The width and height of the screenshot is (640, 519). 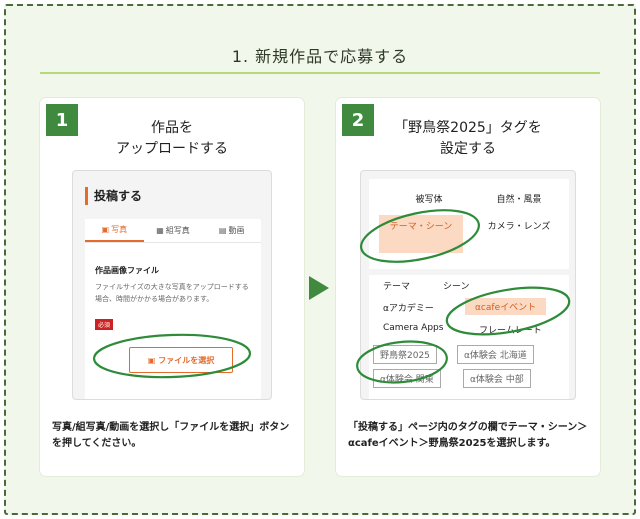 What do you see at coordinates (172, 293) in the screenshot?
I see `file-size-note: ファイルサイズの大きな写真をアップロードする場合、時間がかかる場合があります。` at bounding box center [172, 293].